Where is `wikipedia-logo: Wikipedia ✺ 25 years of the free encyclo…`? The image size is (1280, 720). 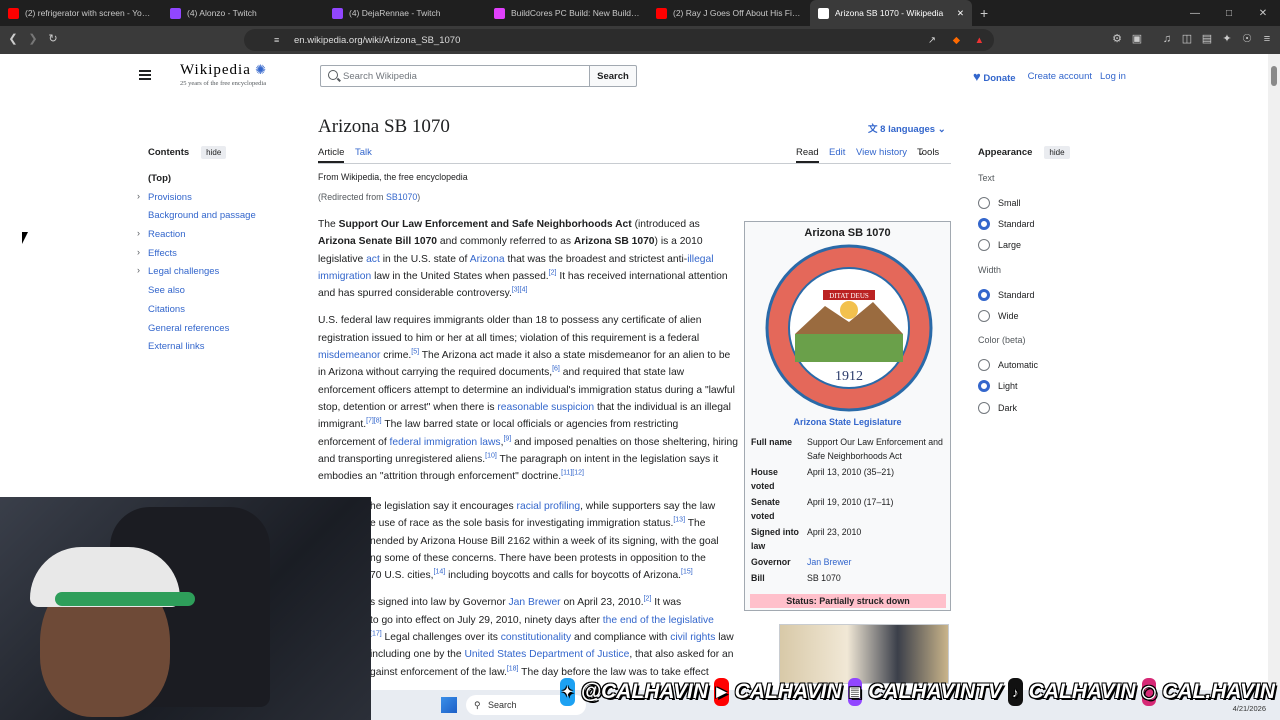 wikipedia-logo: Wikipedia ✺ 25 years of the free encyclo… is located at coordinates (223, 74).